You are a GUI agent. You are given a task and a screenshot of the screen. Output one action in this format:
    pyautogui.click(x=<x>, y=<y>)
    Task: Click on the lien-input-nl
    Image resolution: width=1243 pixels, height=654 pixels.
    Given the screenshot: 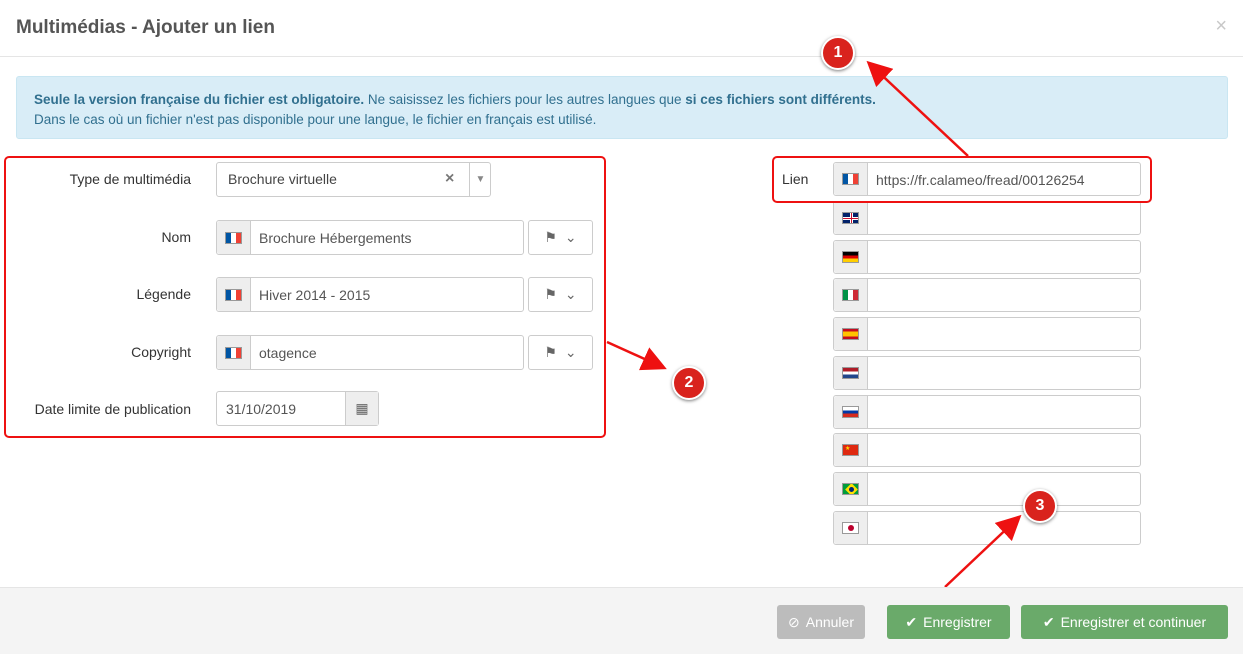 What is the action you would take?
    pyautogui.click(x=987, y=373)
    